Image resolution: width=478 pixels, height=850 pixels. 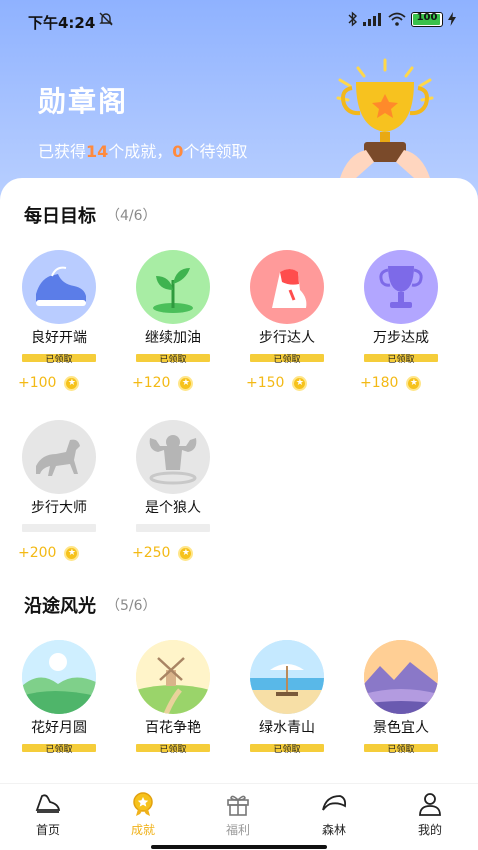 I want to click on tab-forest: 森林, so click(x=334, y=818).